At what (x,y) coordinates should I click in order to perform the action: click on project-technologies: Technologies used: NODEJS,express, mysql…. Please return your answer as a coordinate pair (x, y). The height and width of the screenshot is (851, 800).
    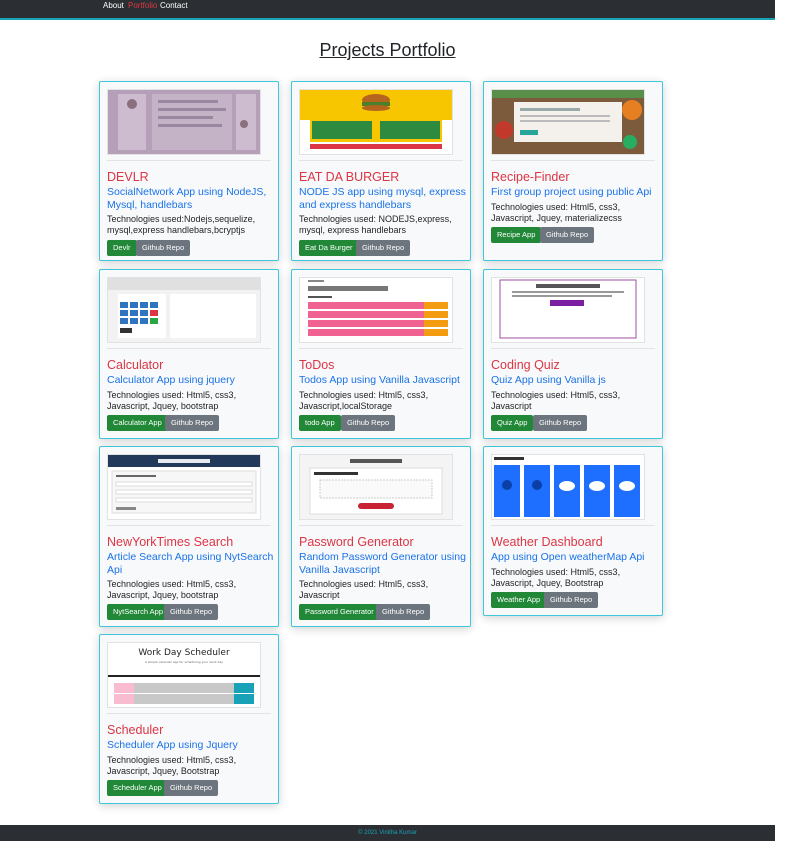
    Looking at the image, I should click on (375, 224).